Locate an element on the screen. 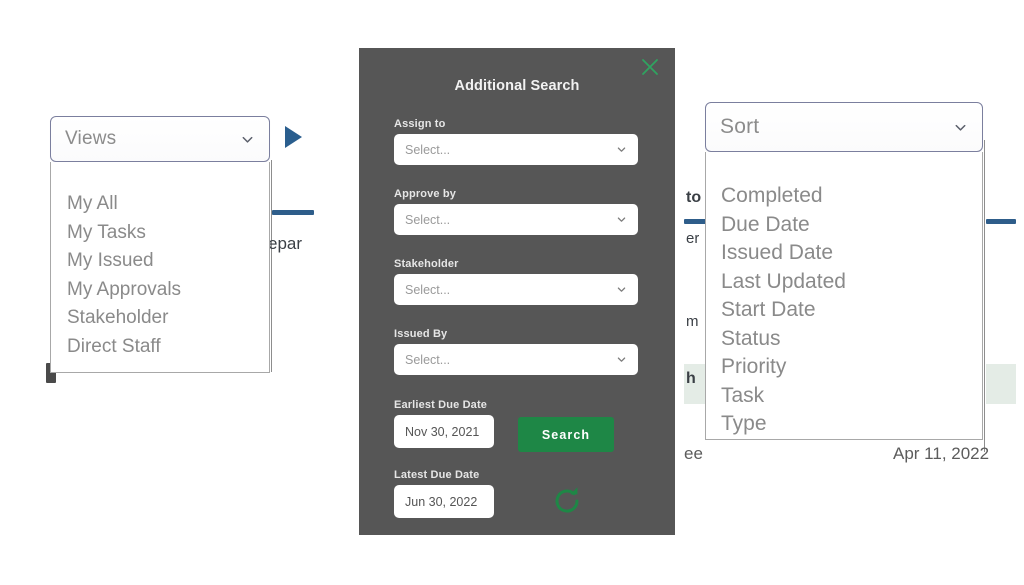 The height and width of the screenshot is (585, 1024). background-text-fragment: ee is located at coordinates (693, 453).